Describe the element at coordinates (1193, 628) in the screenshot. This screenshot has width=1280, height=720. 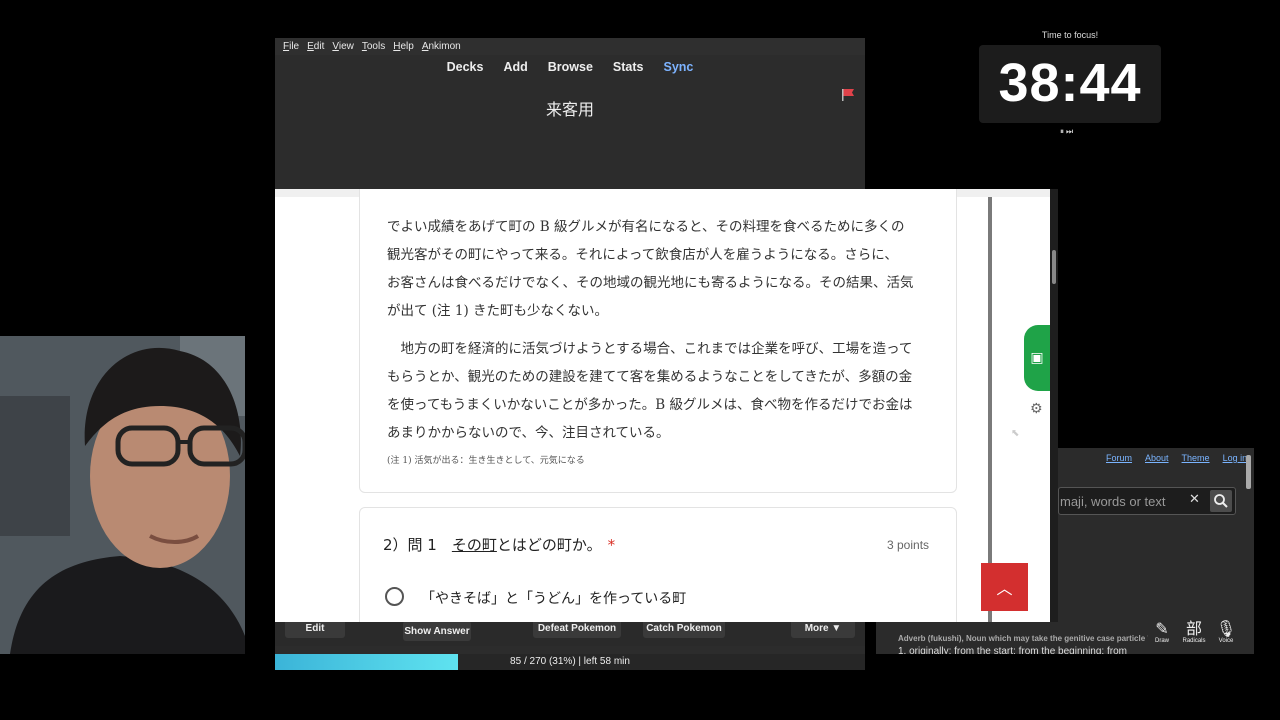
I see `radical-icon: 部` at that location.